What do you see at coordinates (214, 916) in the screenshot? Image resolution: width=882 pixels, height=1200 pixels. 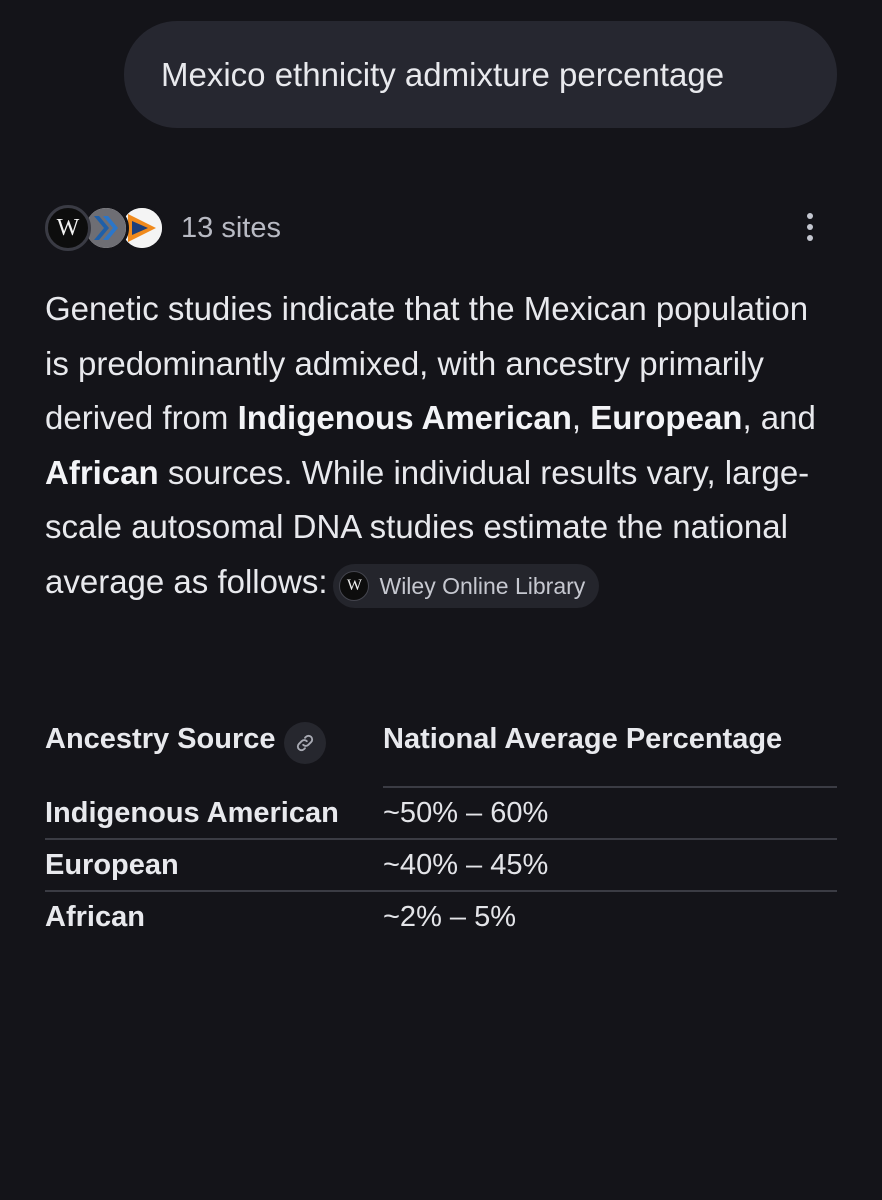 I see `ancestry-source-cell: African` at bounding box center [214, 916].